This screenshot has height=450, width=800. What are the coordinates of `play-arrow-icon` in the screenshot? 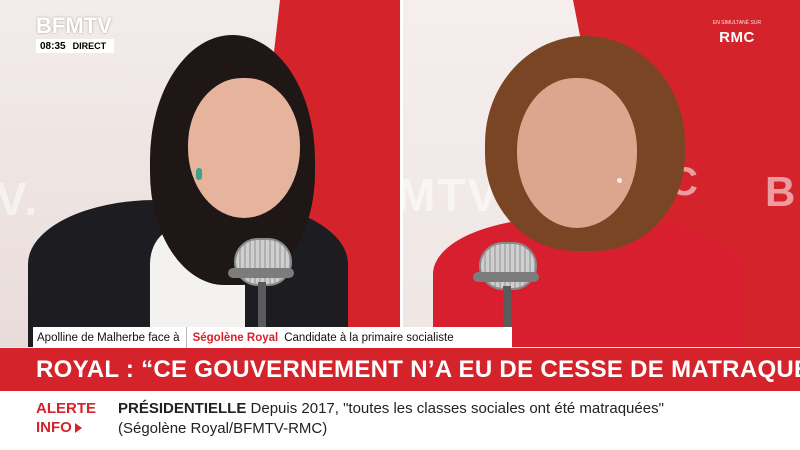 It's located at (78, 428).